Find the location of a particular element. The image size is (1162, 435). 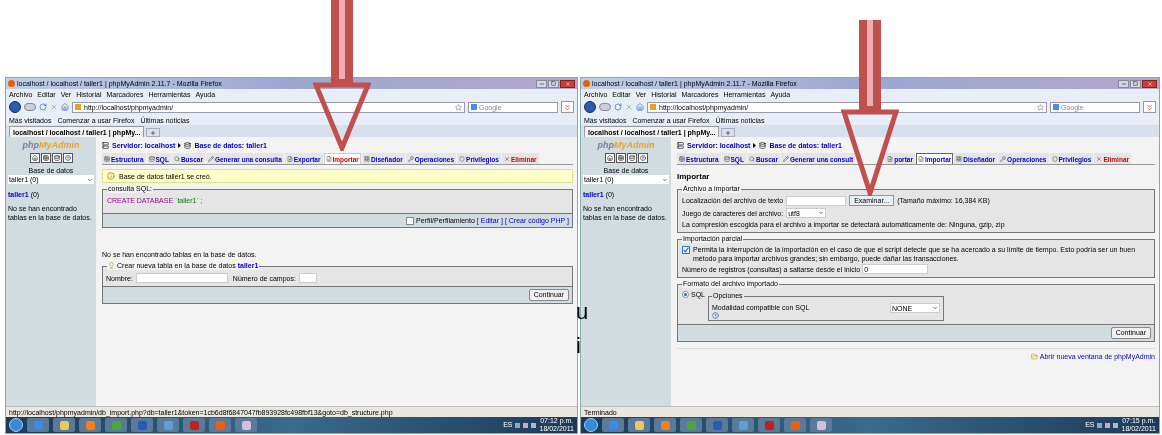

file-path-field is located at coordinates (816, 200).